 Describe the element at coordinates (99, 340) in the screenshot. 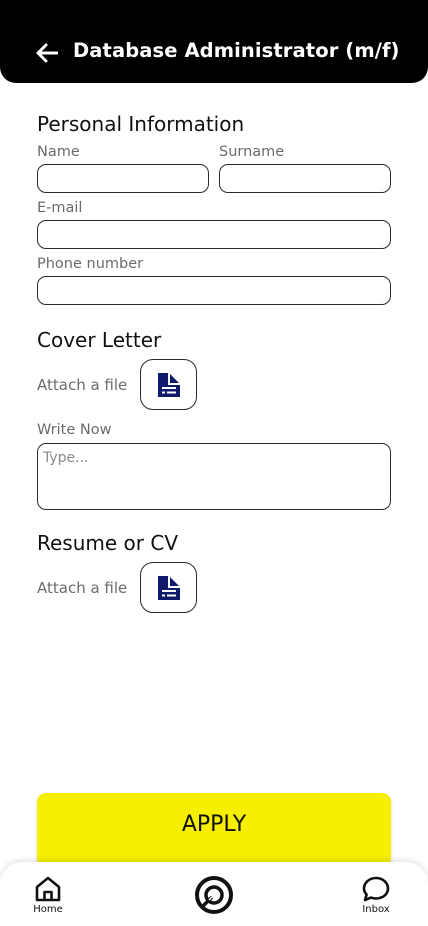

I see `cover-letter-heading: Cover Letter` at that location.